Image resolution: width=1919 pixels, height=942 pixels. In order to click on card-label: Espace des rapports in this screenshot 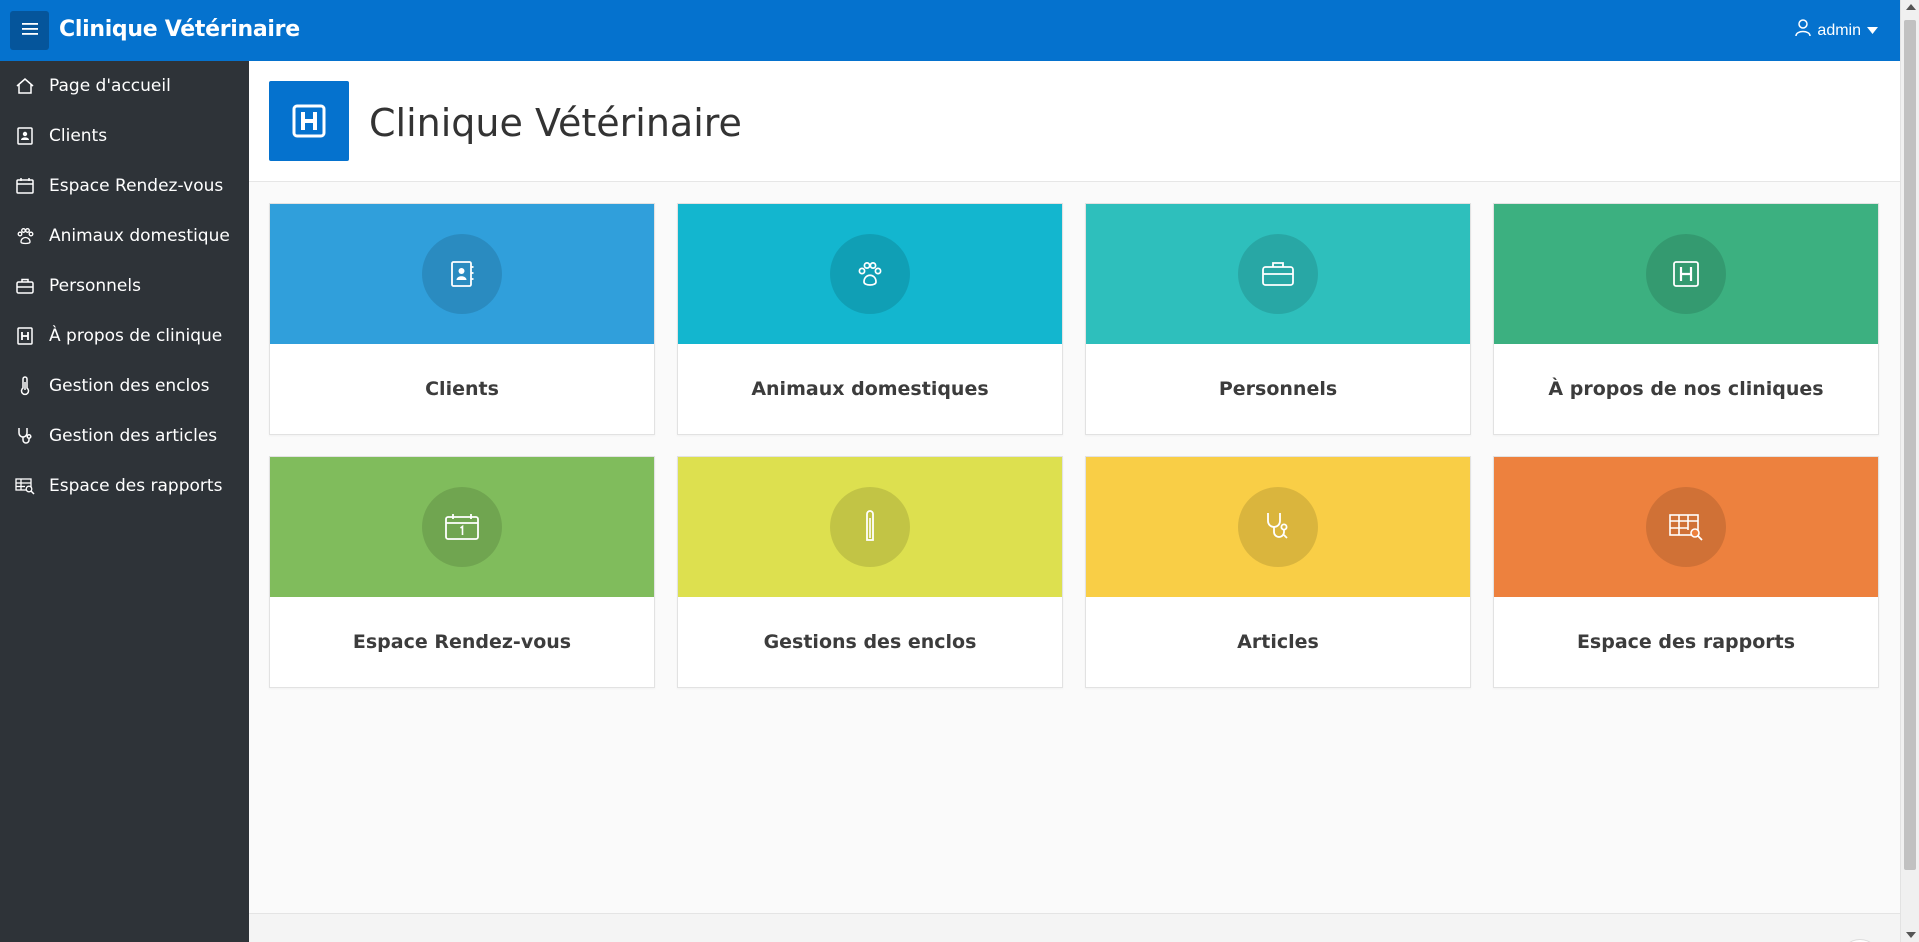, I will do `click(1686, 642)`.